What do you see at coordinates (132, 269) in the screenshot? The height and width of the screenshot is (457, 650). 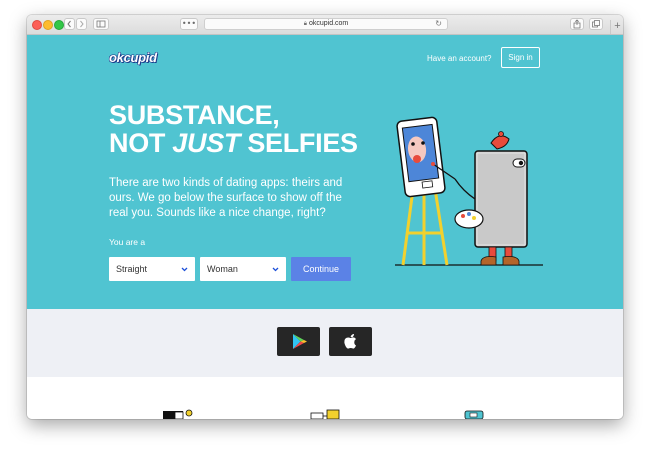 I see `orientation-value: Straight` at bounding box center [132, 269].